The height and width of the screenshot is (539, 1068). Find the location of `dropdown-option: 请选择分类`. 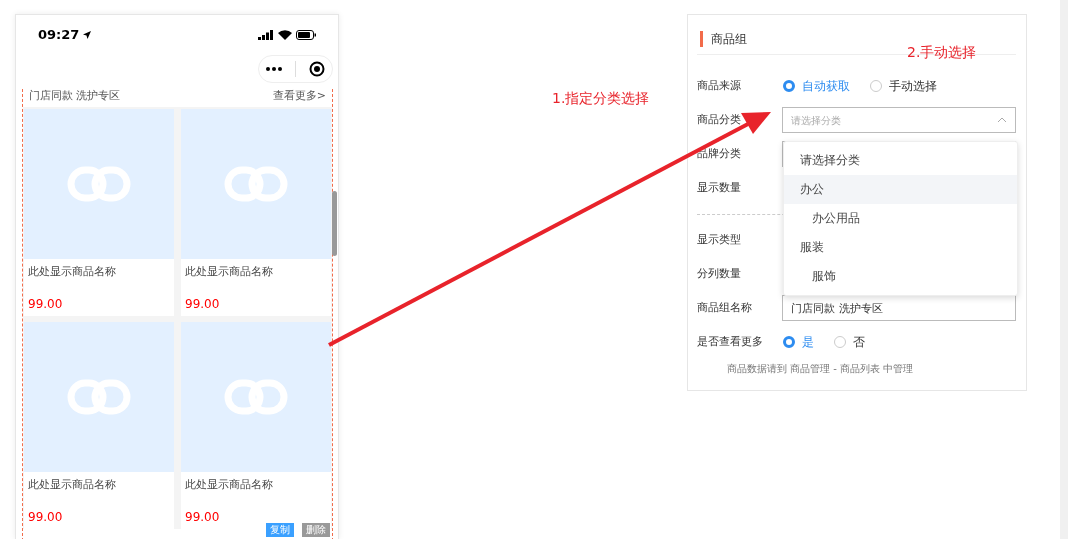

dropdown-option: 请选择分类 is located at coordinates (900, 160).